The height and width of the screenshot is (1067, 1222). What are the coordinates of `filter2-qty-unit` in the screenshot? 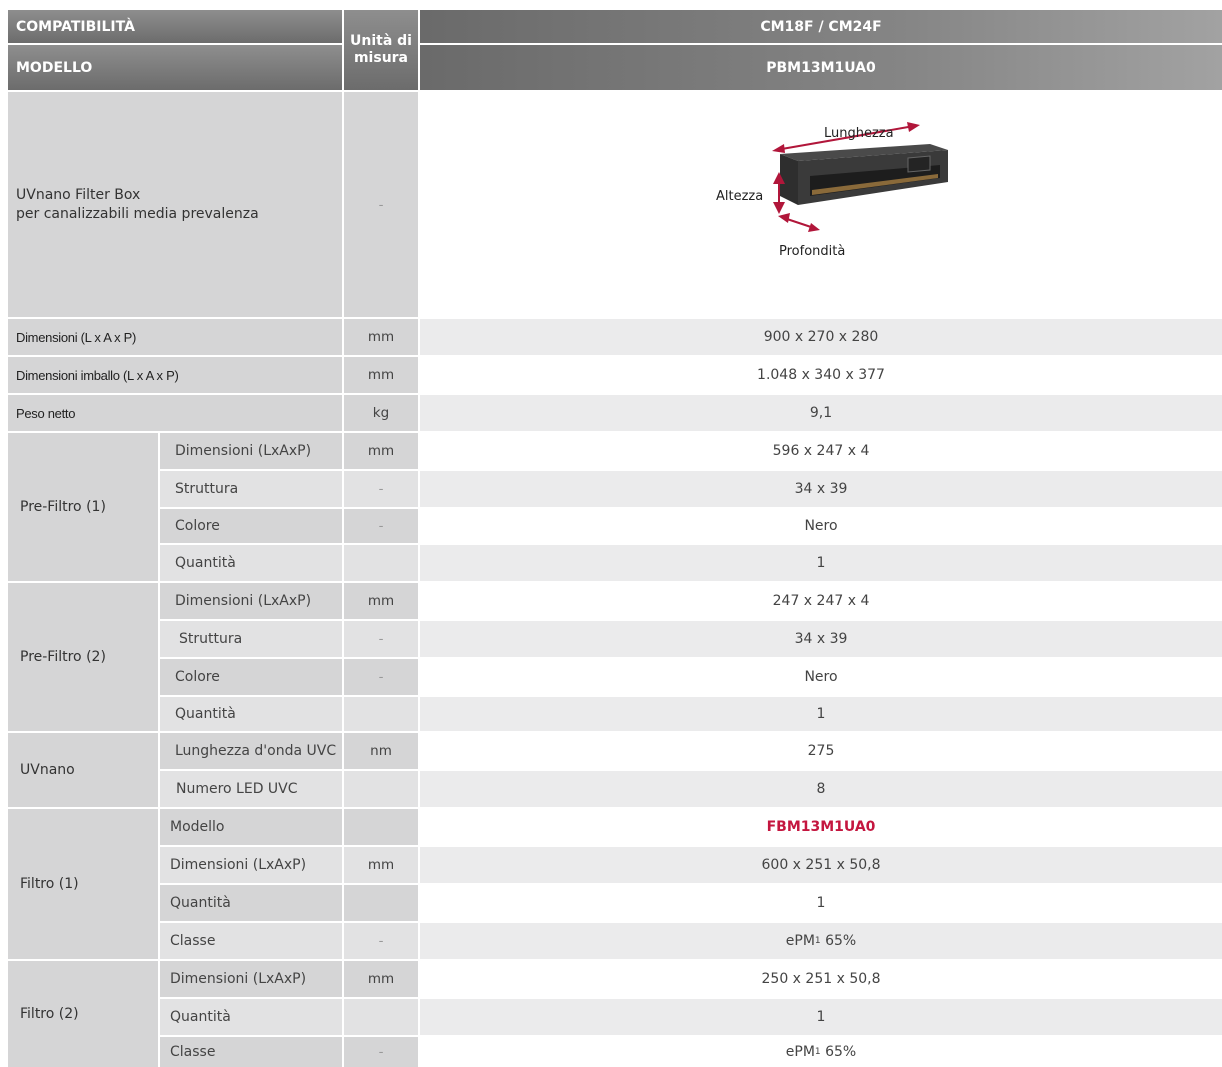 It's located at (381, 1017).